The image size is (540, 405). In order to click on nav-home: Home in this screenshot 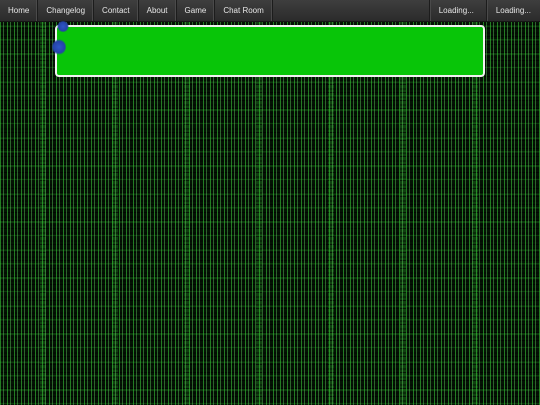, I will do `click(19, 10)`.